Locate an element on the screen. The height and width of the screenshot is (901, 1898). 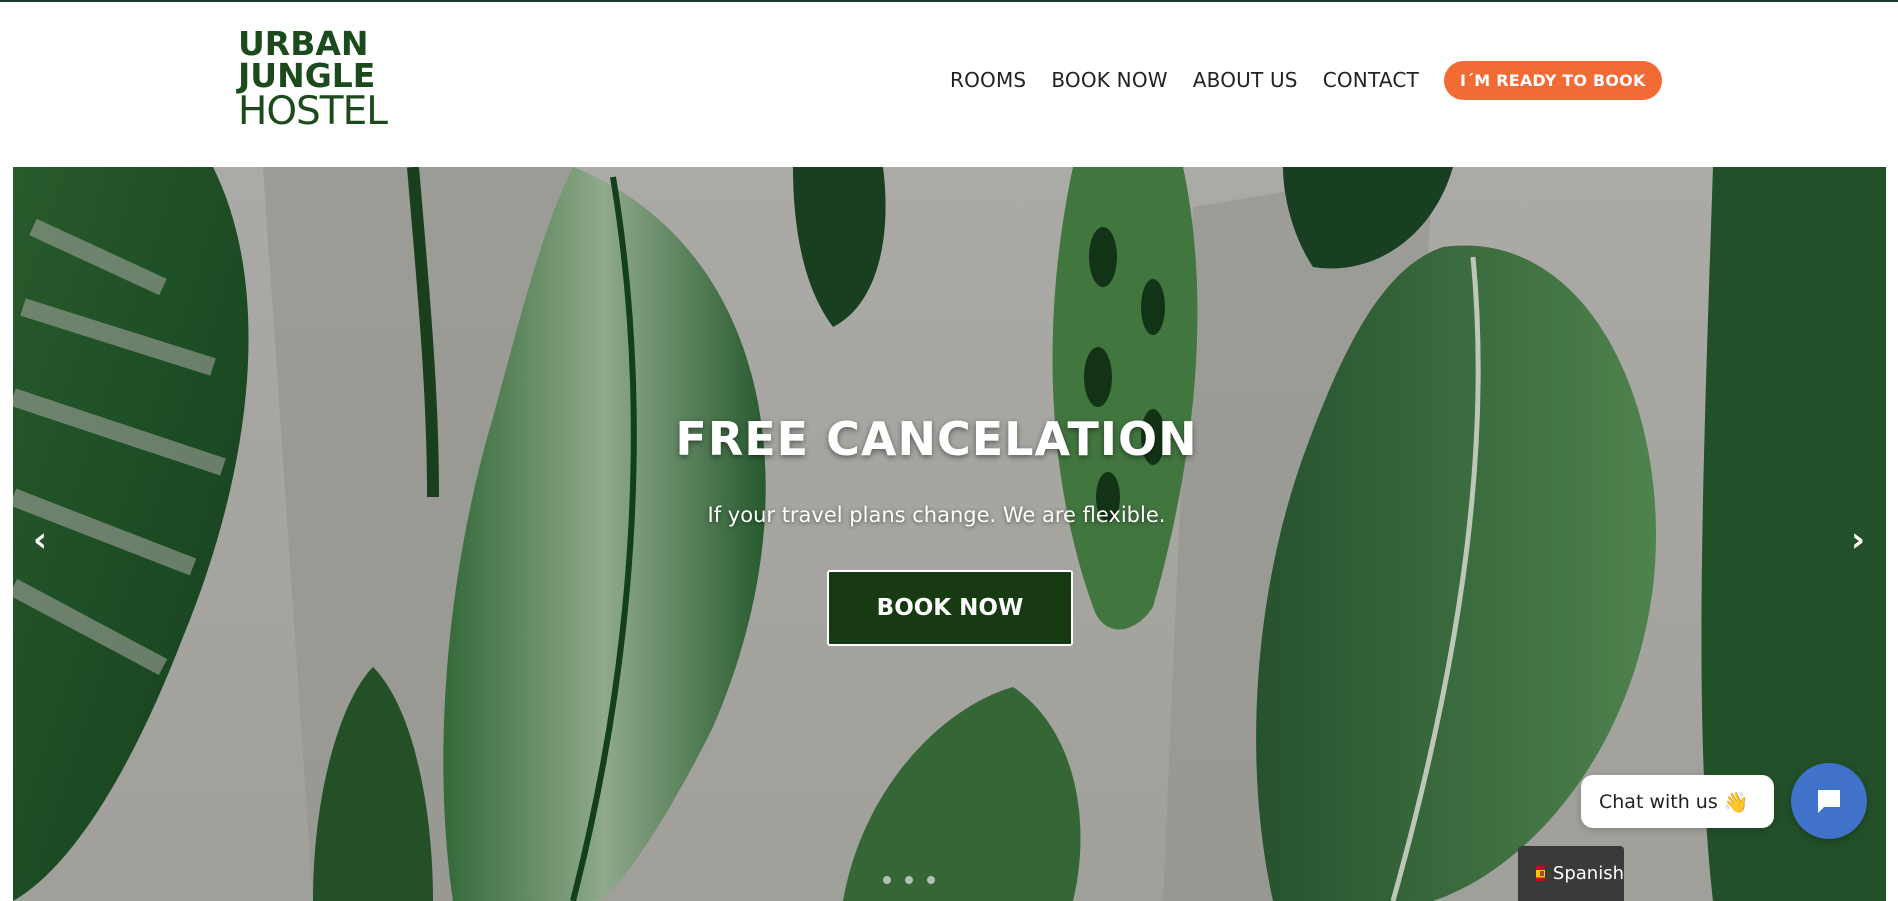
chat-bubble-glyph is located at coordinates (1829, 801).